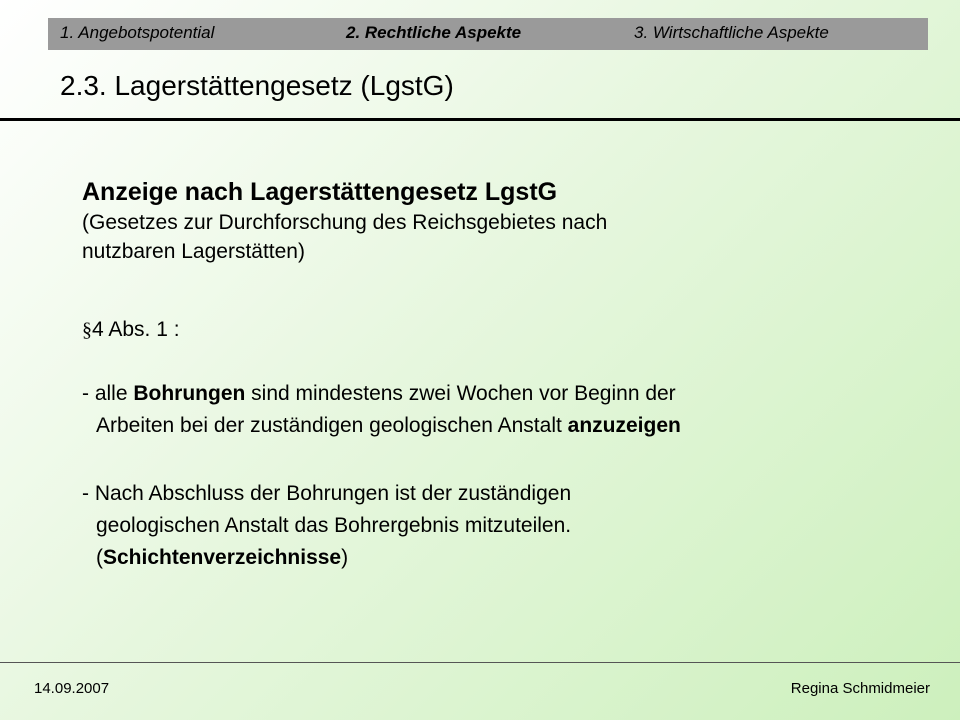 This screenshot has height=720, width=960. Describe the element at coordinates (480, 662) in the screenshot. I see `footer-divider` at that location.